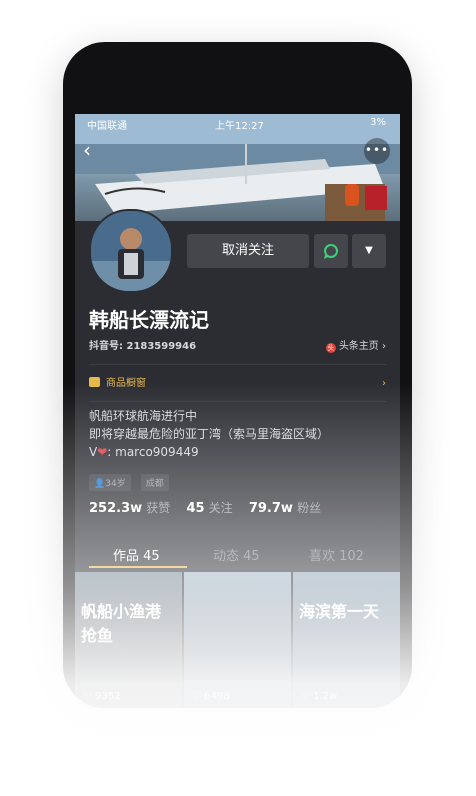 This screenshot has width=476, height=796. Describe the element at coordinates (131, 481) in the screenshot. I see `profile-tags: 👤34岁 成都` at that location.